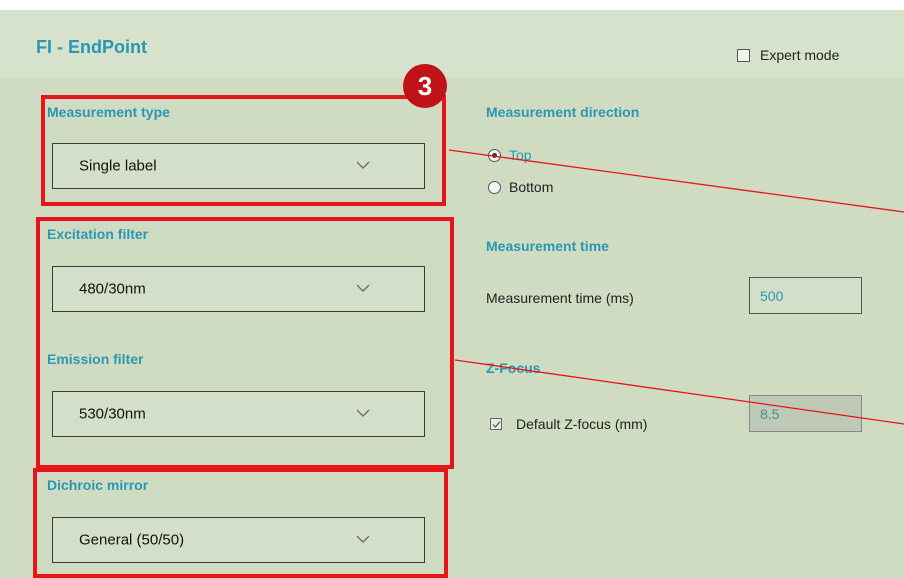 This screenshot has width=904, height=578. Describe the element at coordinates (679, 392) in the screenshot. I see `callout-line-bottom` at that location.